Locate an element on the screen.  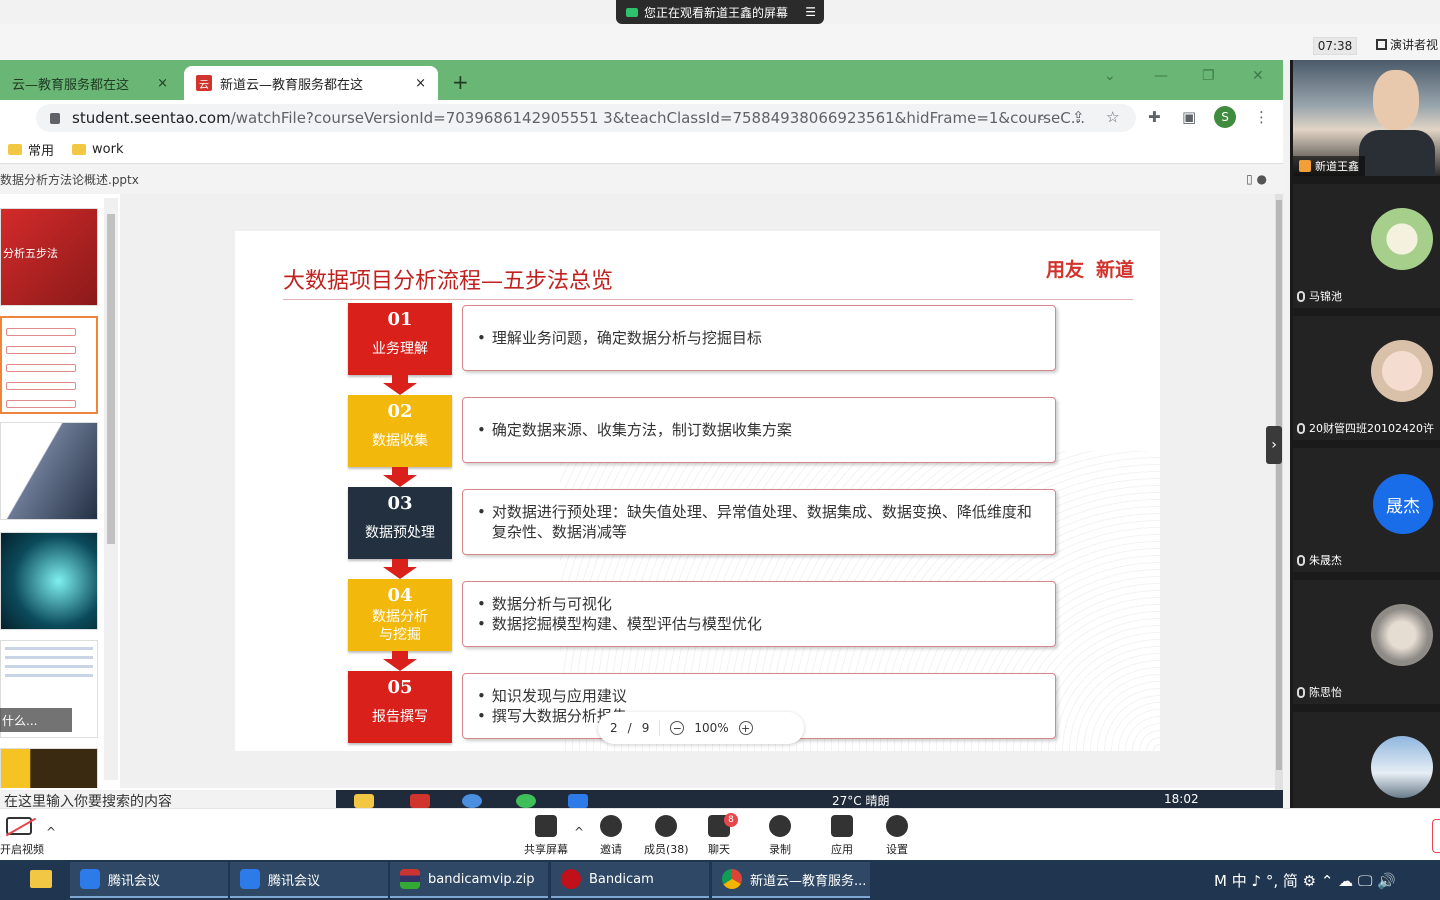
more-menu-icon: ⋮ is located at coordinates (1261, 117).